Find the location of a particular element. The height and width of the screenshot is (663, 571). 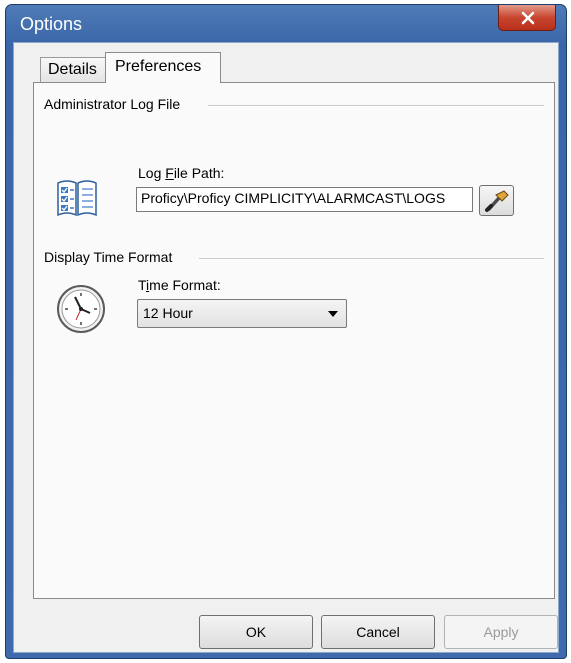

close-icon is located at coordinates (528, 18).